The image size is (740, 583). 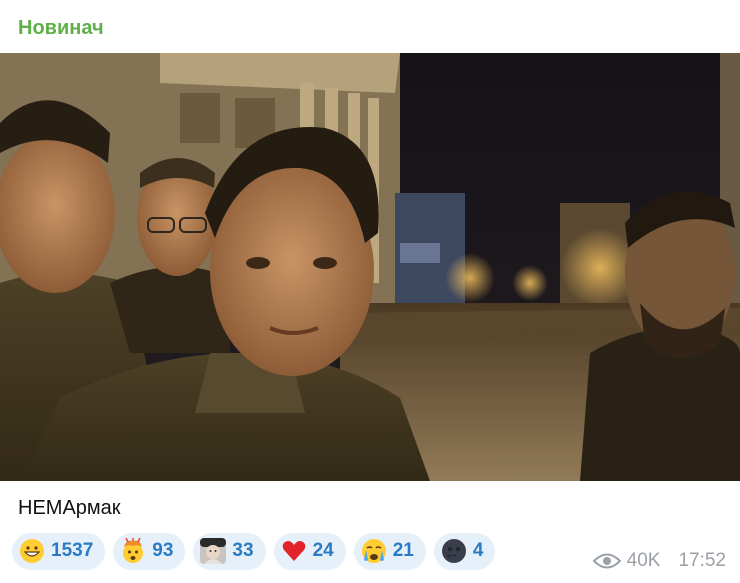 I want to click on reaction-new-moon: 4, so click(x=464, y=551).